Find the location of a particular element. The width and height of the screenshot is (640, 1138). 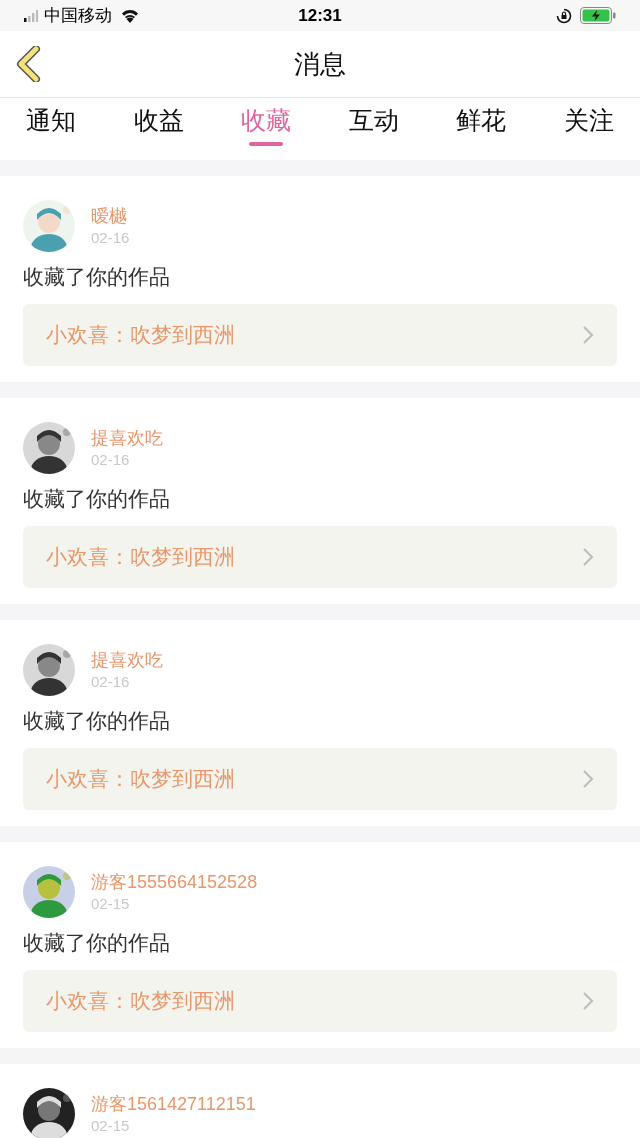

carrier-name: 中国移动 is located at coordinates (78, 15).